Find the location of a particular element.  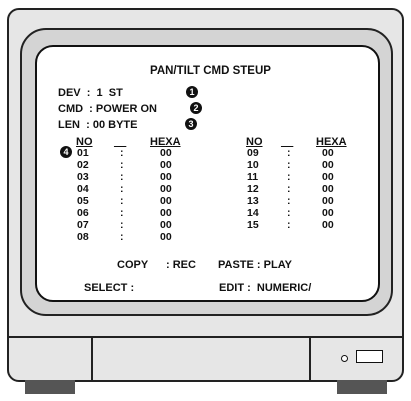

callout-3-icon: 3 is located at coordinates (191, 124).